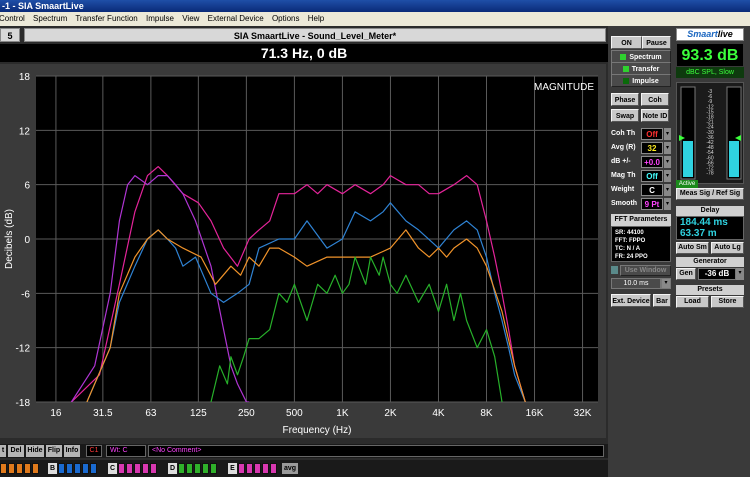 The height and width of the screenshot is (477, 750). I want to click on bank-tag-e: E, so click(232, 468).